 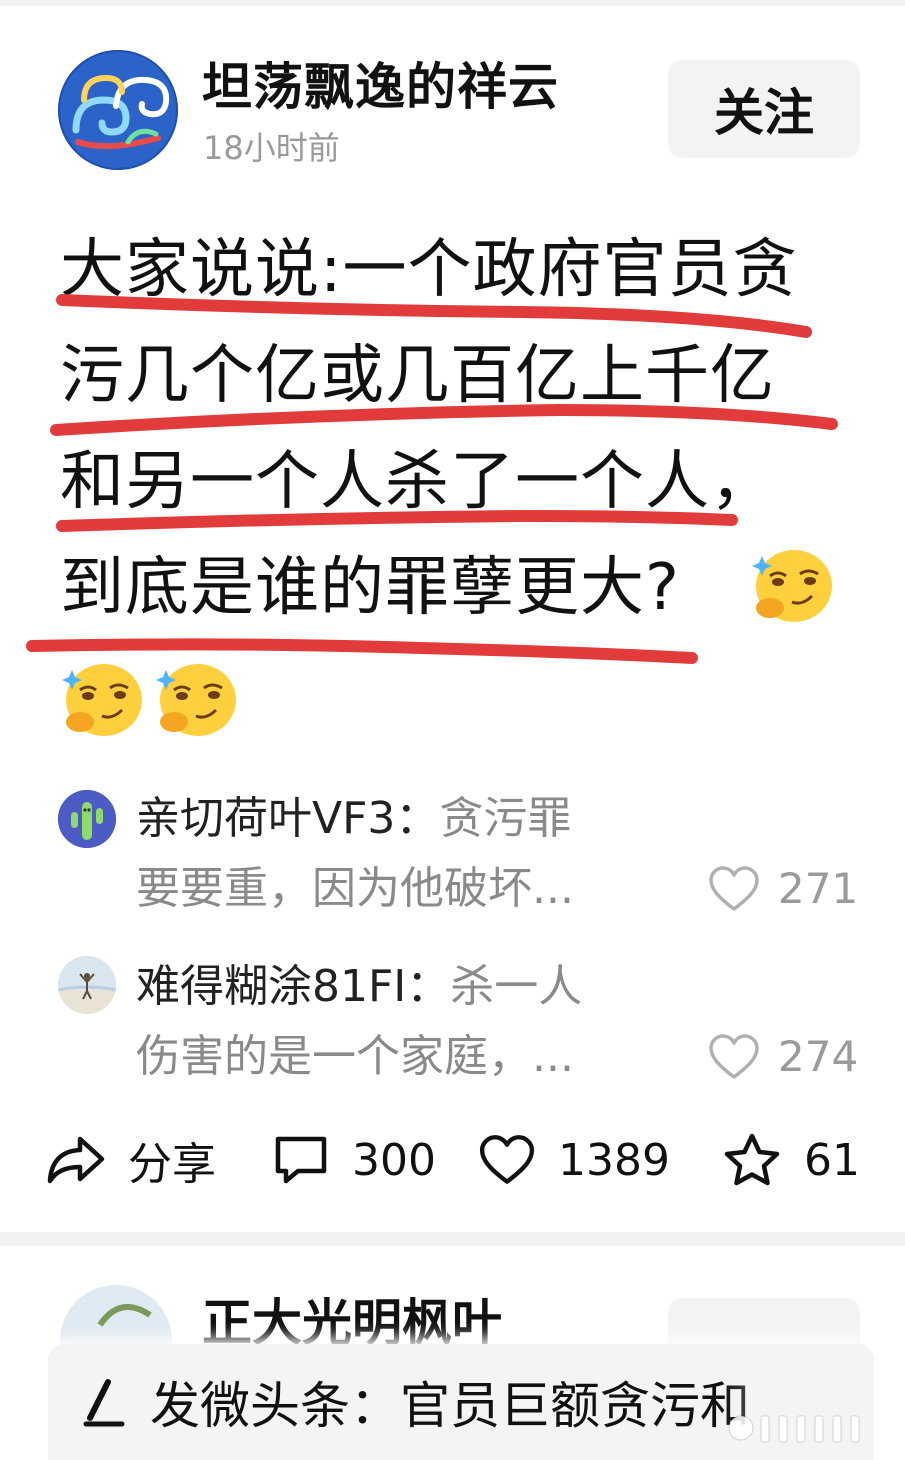 I want to click on favorite-count: 61, so click(x=832, y=1160).